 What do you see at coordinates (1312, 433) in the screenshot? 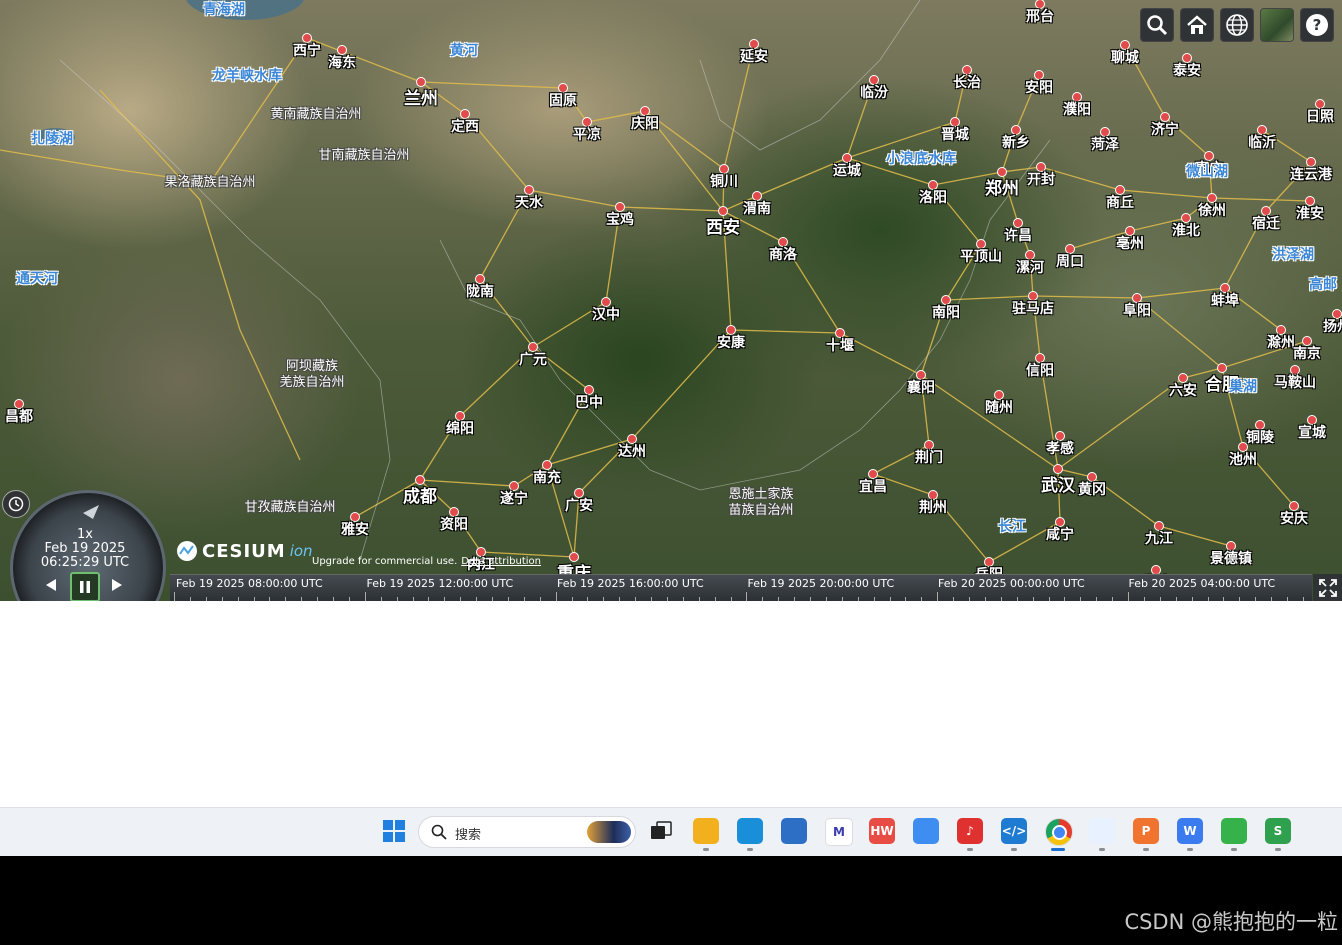
I see `city-label: 宣城` at bounding box center [1312, 433].